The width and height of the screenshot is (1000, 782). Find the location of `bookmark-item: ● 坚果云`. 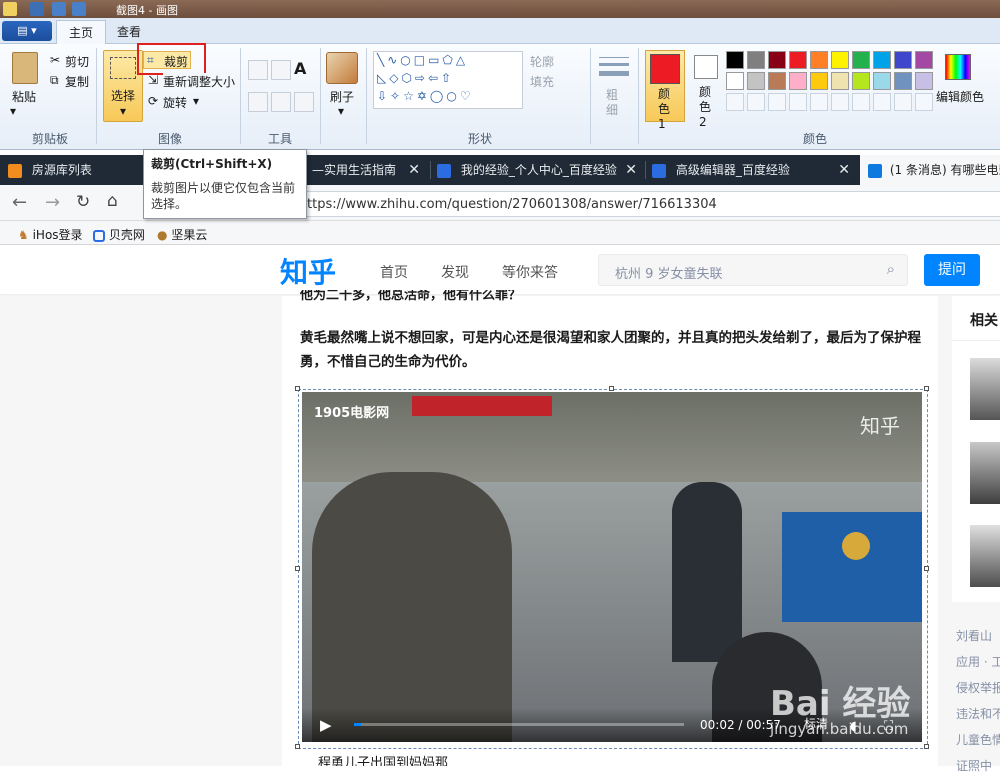

bookmark-item: ● 坚果云 is located at coordinates (182, 234).